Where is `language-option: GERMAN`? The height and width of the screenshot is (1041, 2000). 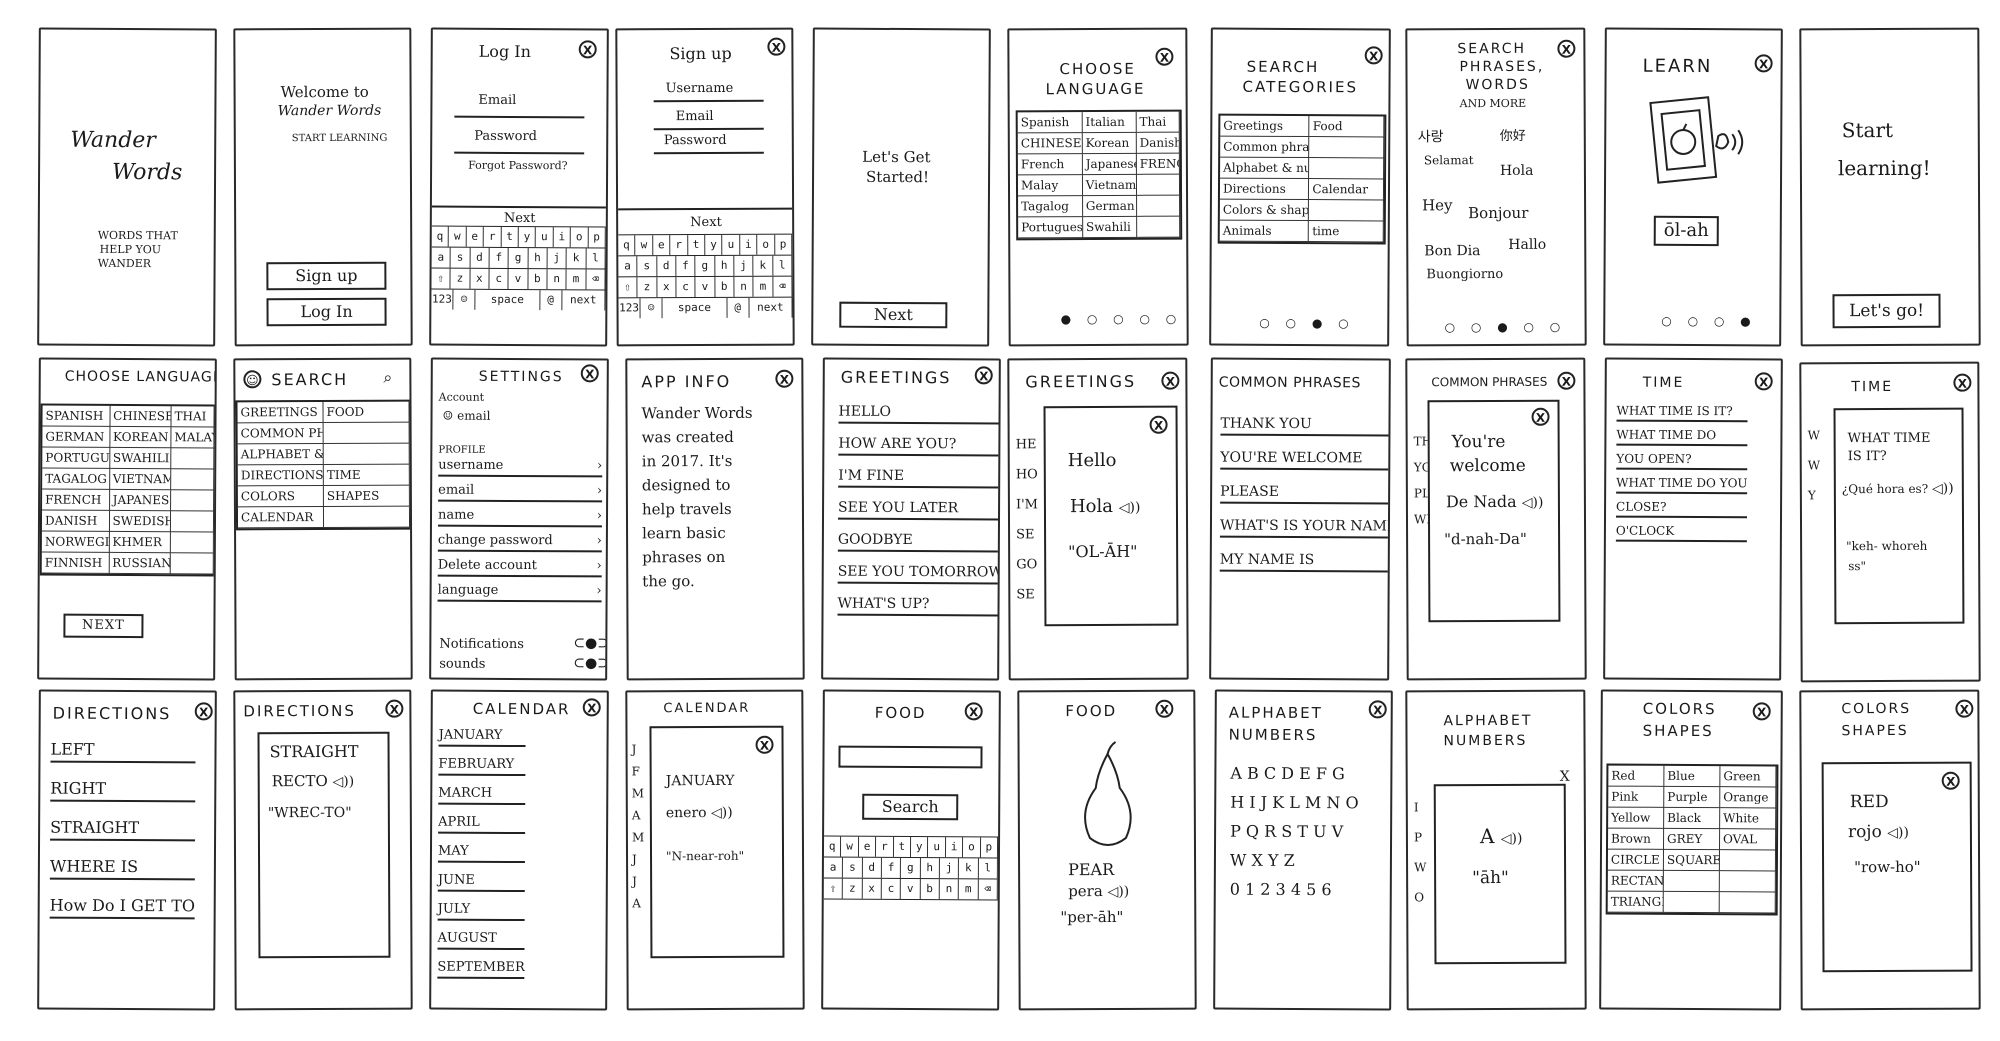 language-option: GERMAN is located at coordinates (76, 437).